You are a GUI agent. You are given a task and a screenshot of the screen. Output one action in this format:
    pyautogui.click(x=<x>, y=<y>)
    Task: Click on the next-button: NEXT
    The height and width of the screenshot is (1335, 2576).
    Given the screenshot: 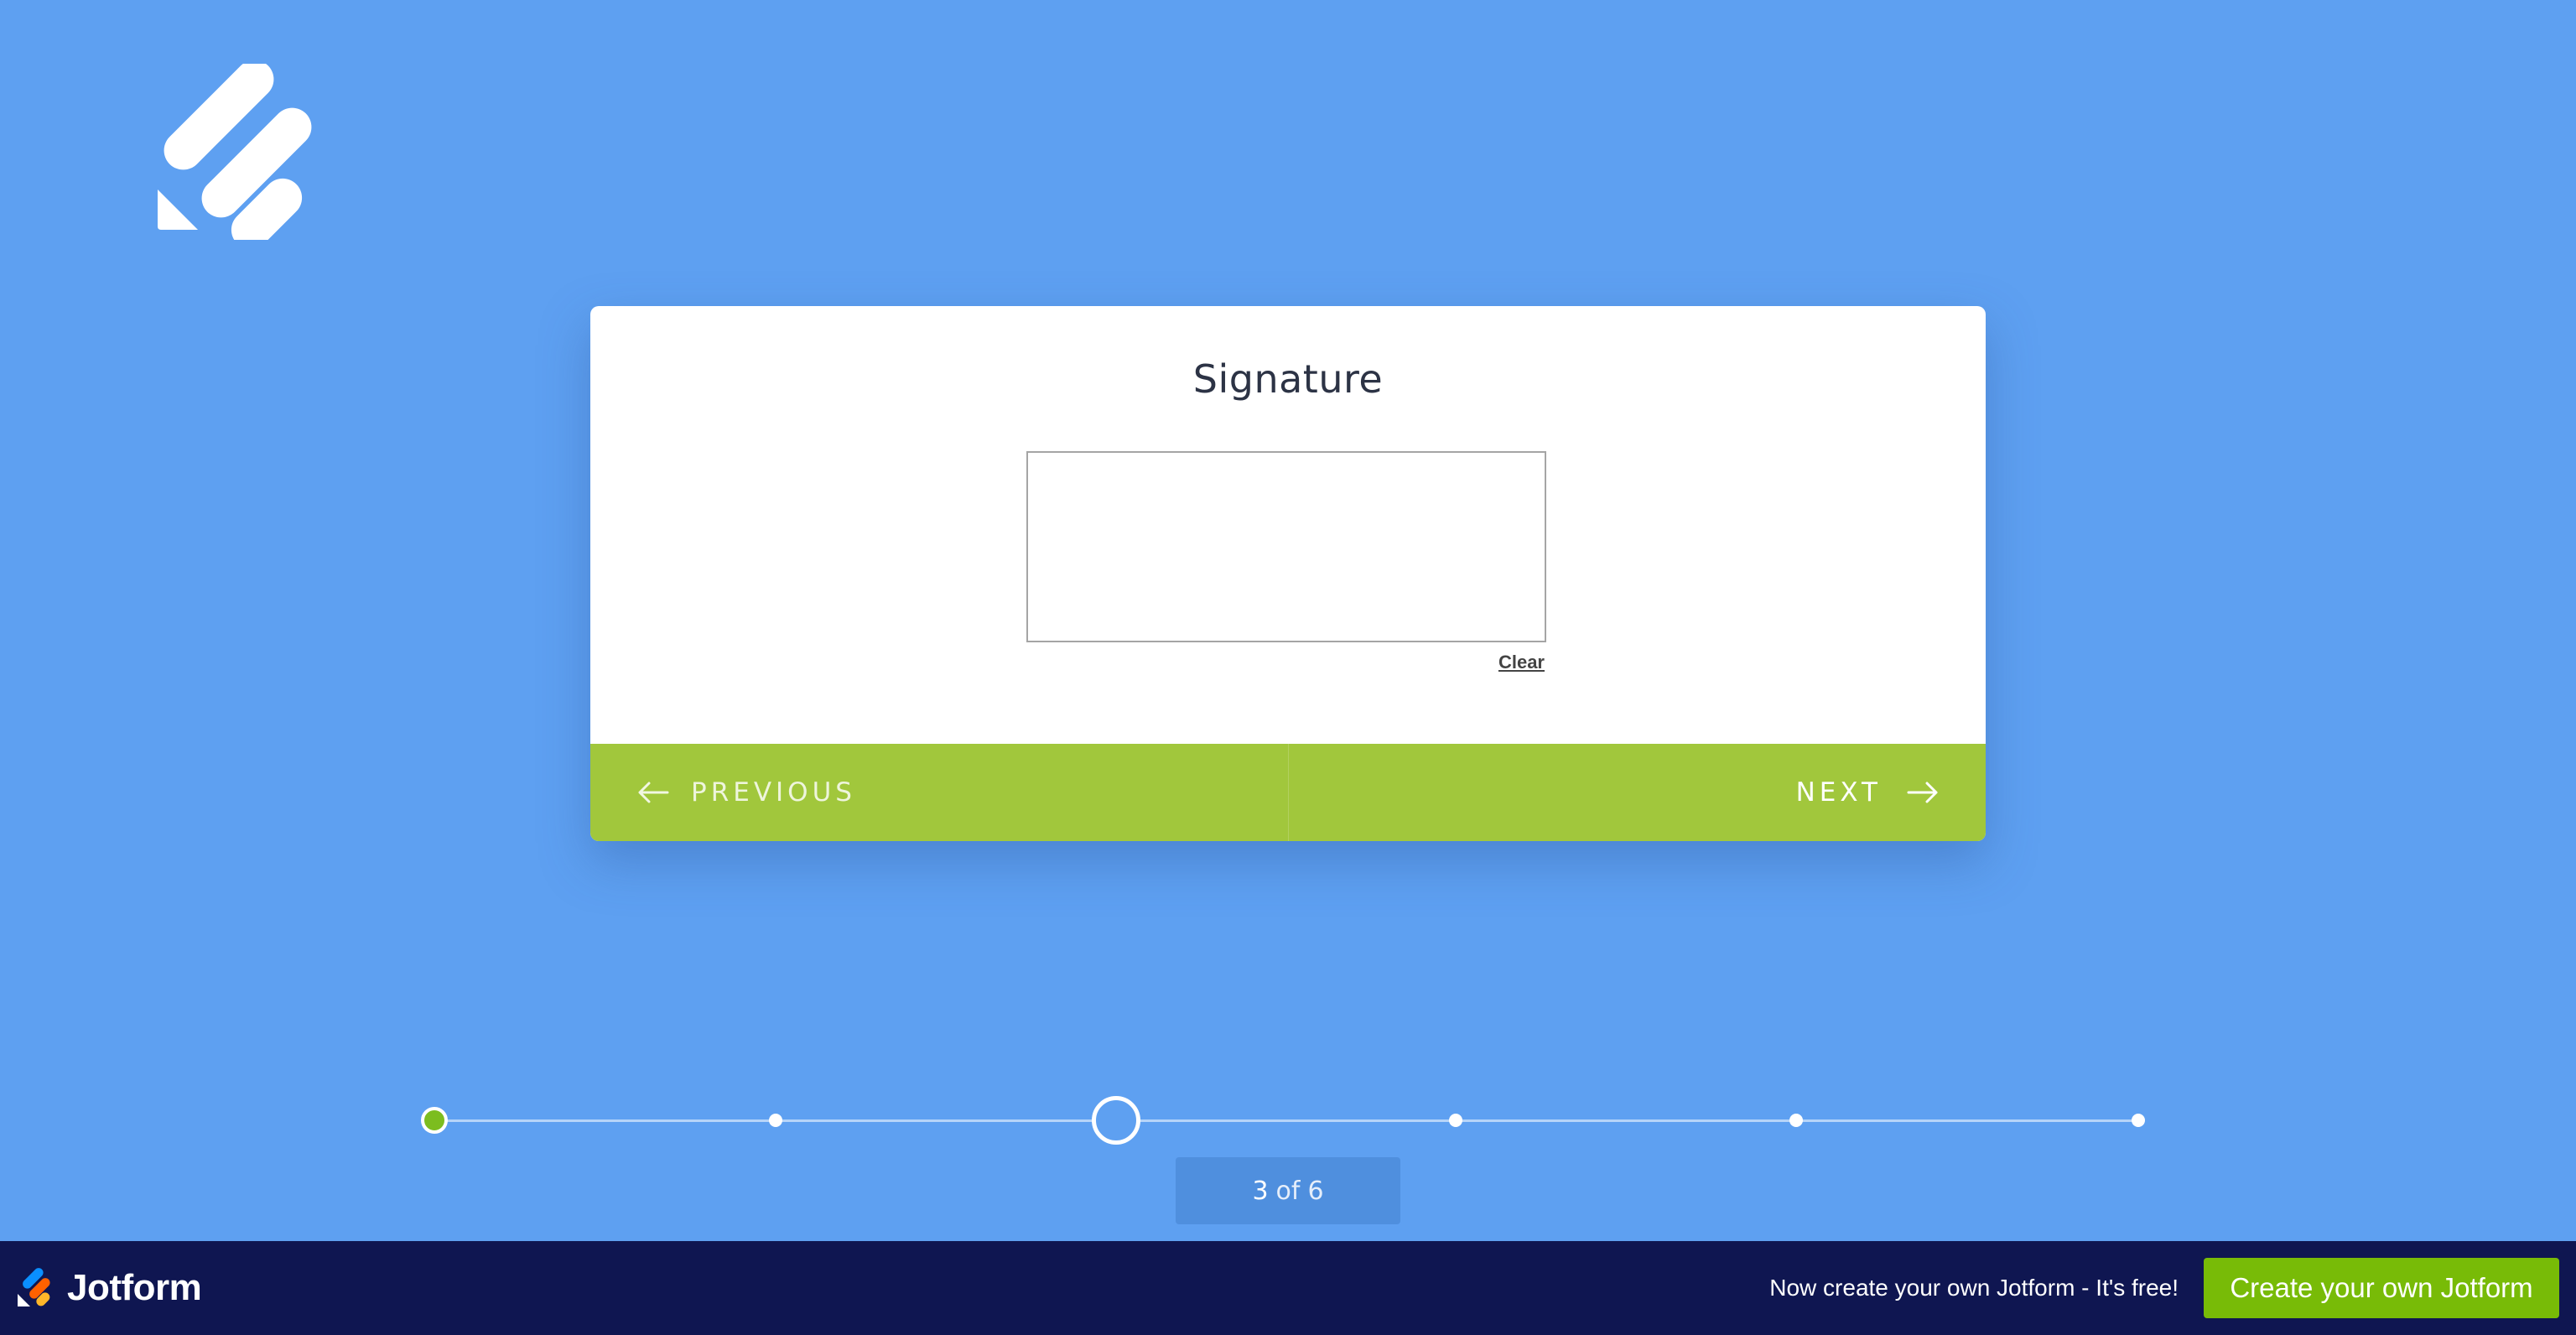 What is the action you would take?
    pyautogui.click(x=1638, y=792)
    